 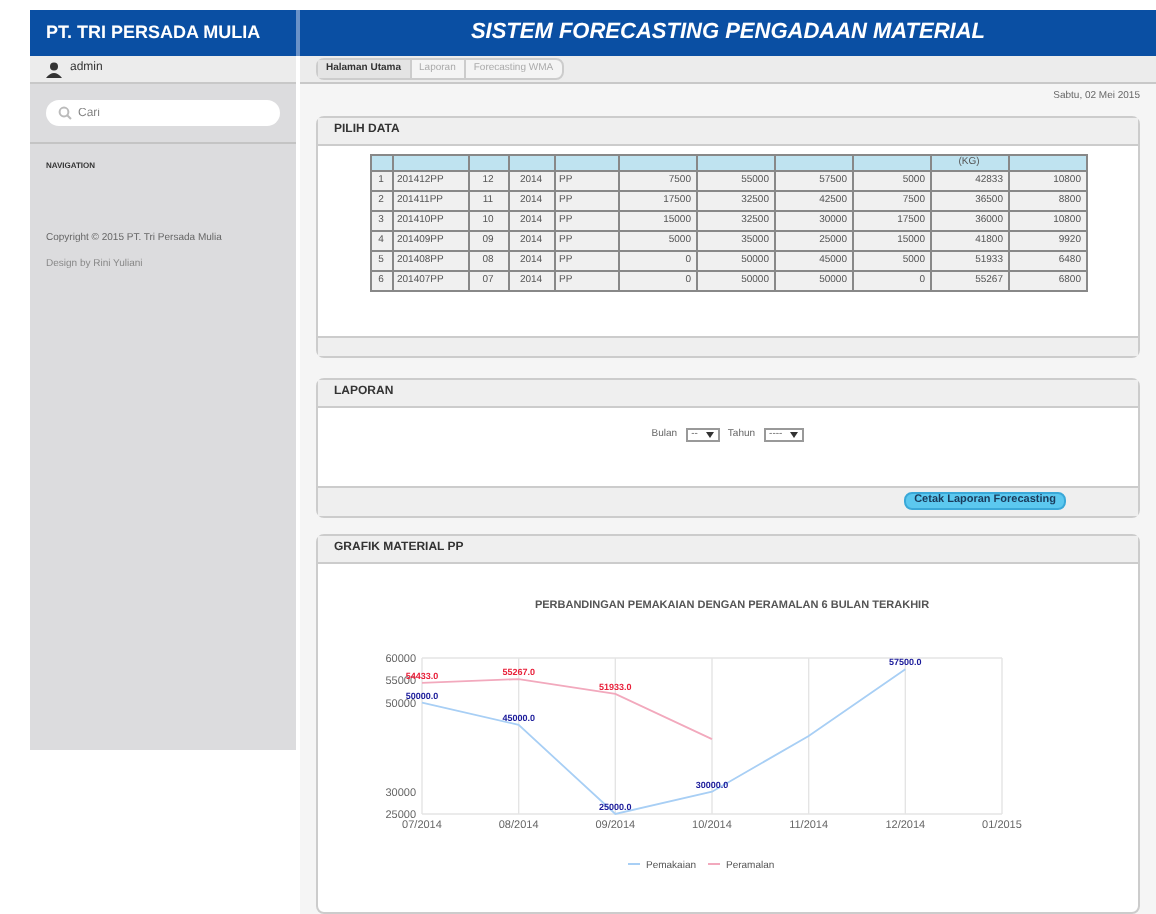 I want to click on company-name: PT. TRI PERSADA MULIA, so click(x=163, y=33).